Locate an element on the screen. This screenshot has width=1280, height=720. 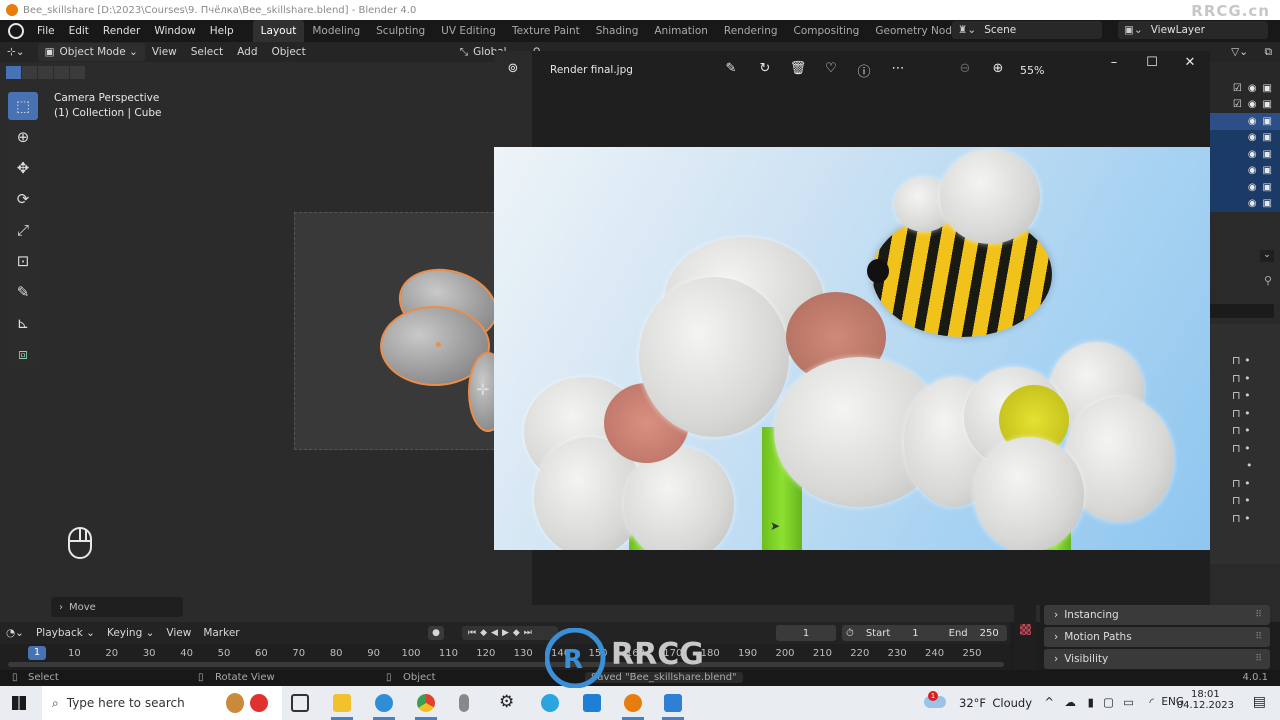
file-explorer-icon is located at coordinates (342, 703).